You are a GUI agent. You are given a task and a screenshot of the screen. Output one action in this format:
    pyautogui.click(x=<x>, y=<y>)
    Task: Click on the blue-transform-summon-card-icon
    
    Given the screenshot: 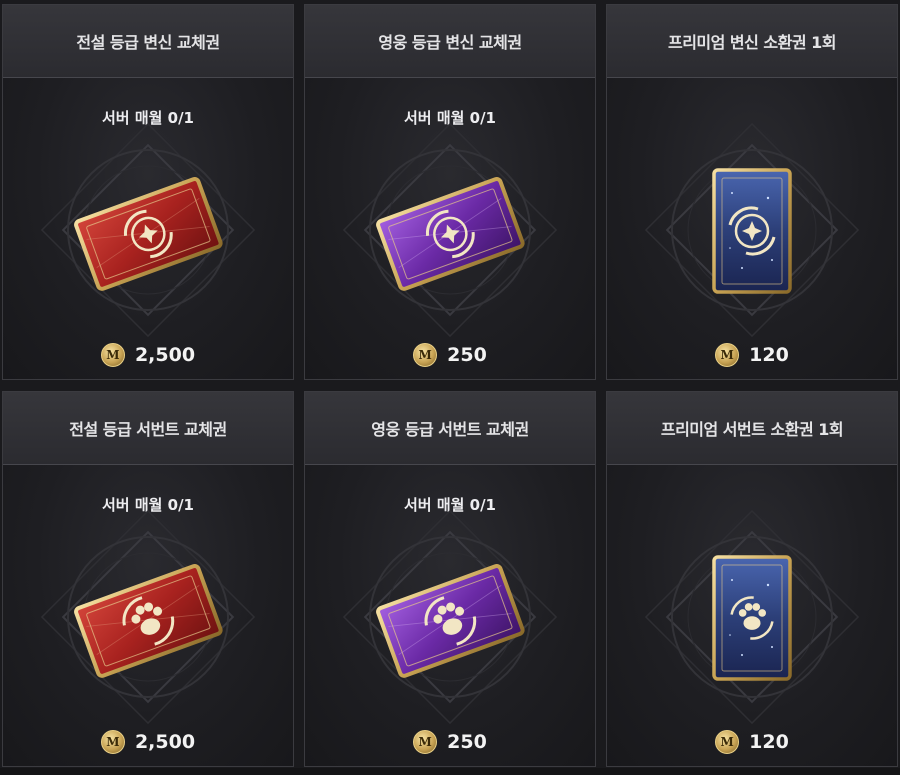 What is the action you would take?
    pyautogui.click(x=752, y=231)
    